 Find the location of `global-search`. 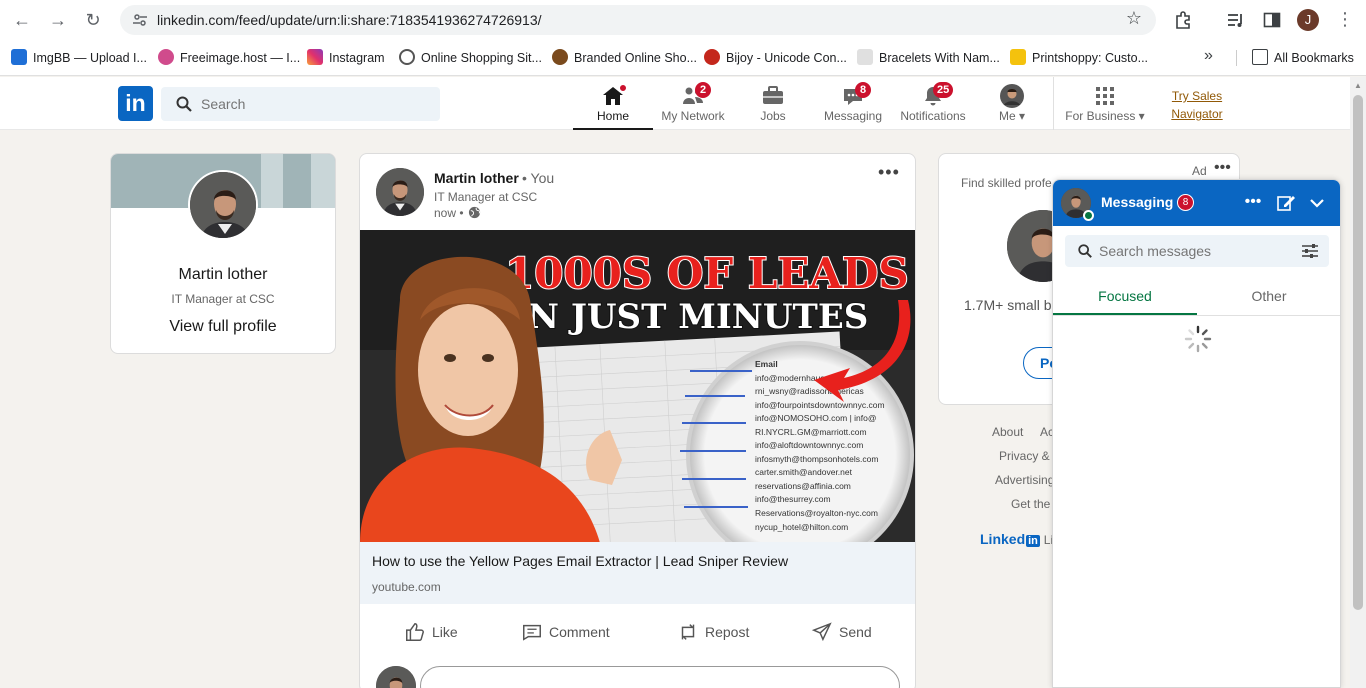

global-search is located at coordinates (300, 104).